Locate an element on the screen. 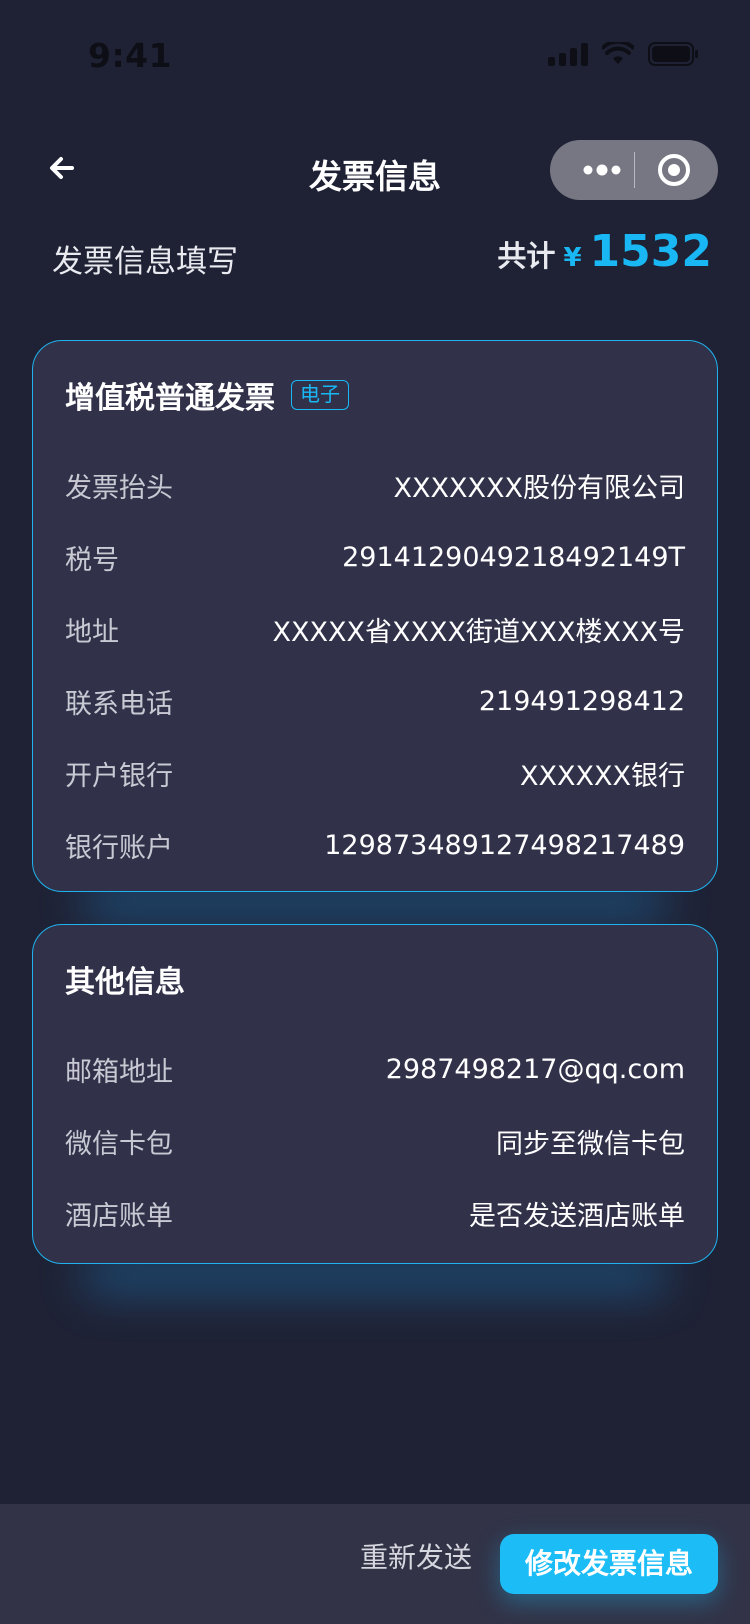 Image resolution: width=750 pixels, height=1624 pixels. capsule-divider is located at coordinates (634, 170).